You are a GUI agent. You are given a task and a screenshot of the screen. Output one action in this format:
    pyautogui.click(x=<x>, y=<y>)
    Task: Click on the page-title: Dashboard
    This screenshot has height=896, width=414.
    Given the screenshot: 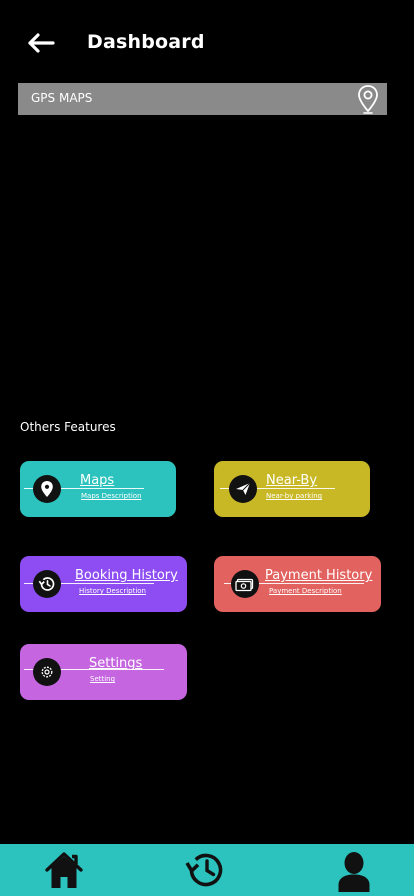 What is the action you would take?
    pyautogui.click(x=146, y=42)
    